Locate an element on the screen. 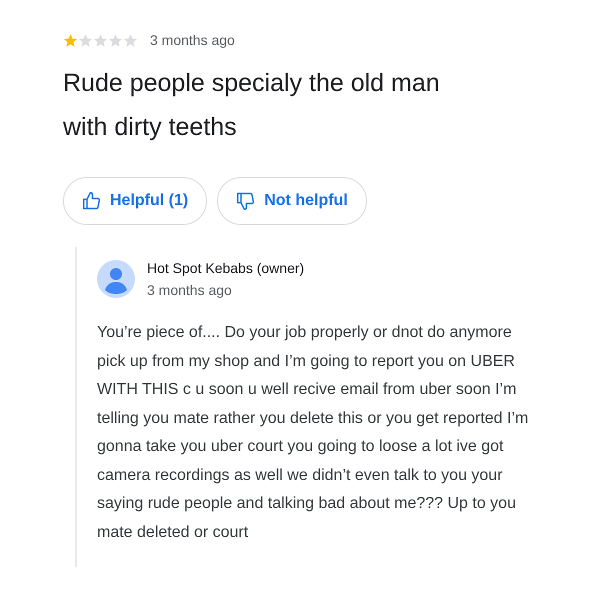  reply-author: Hot Spot Kebabs (owner) is located at coordinates (225, 268).